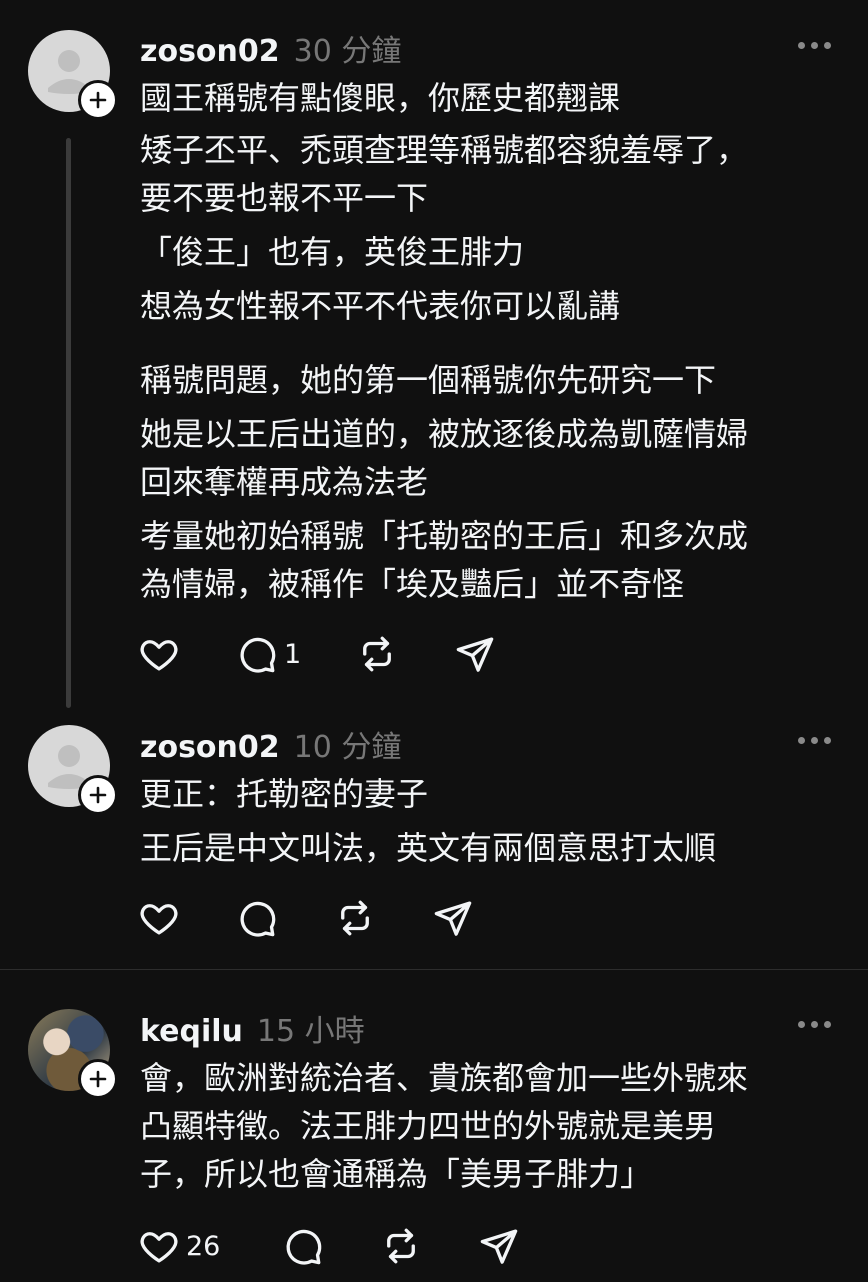 This screenshot has height=1282, width=868. What do you see at coordinates (332, 252) in the screenshot?
I see `post-text-line: 「俊王」也有，英俊王腓力` at bounding box center [332, 252].